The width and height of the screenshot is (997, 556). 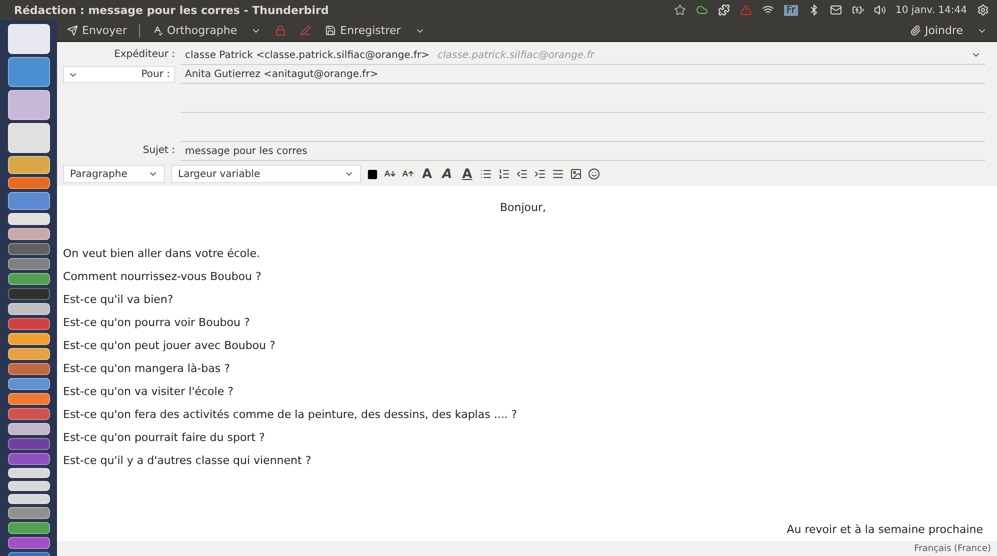 What do you see at coordinates (884, 530) in the screenshot?
I see `body-line: Au revoir et à la semaine prochaine` at bounding box center [884, 530].